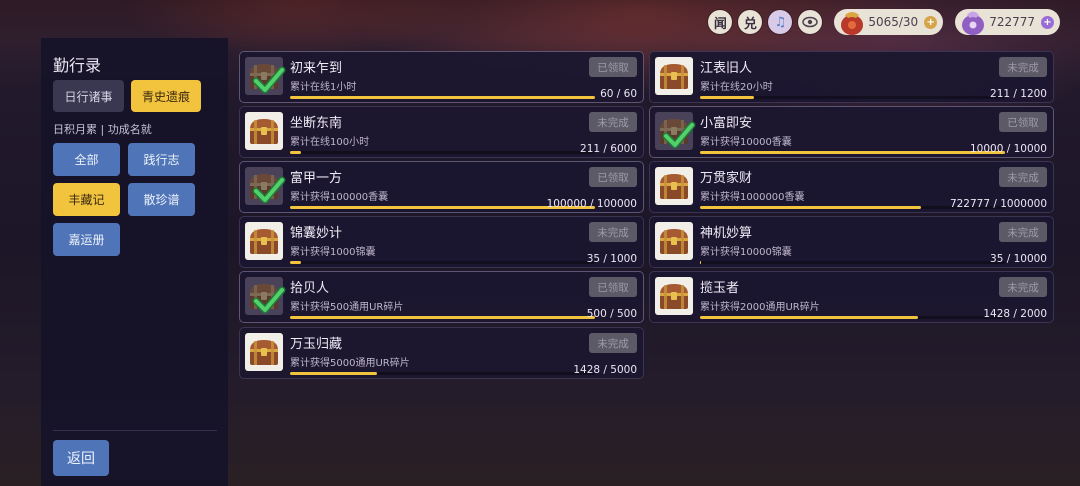 The image size is (1080, 486). I want to click on category-treasure: 丰藏记, so click(86, 199).